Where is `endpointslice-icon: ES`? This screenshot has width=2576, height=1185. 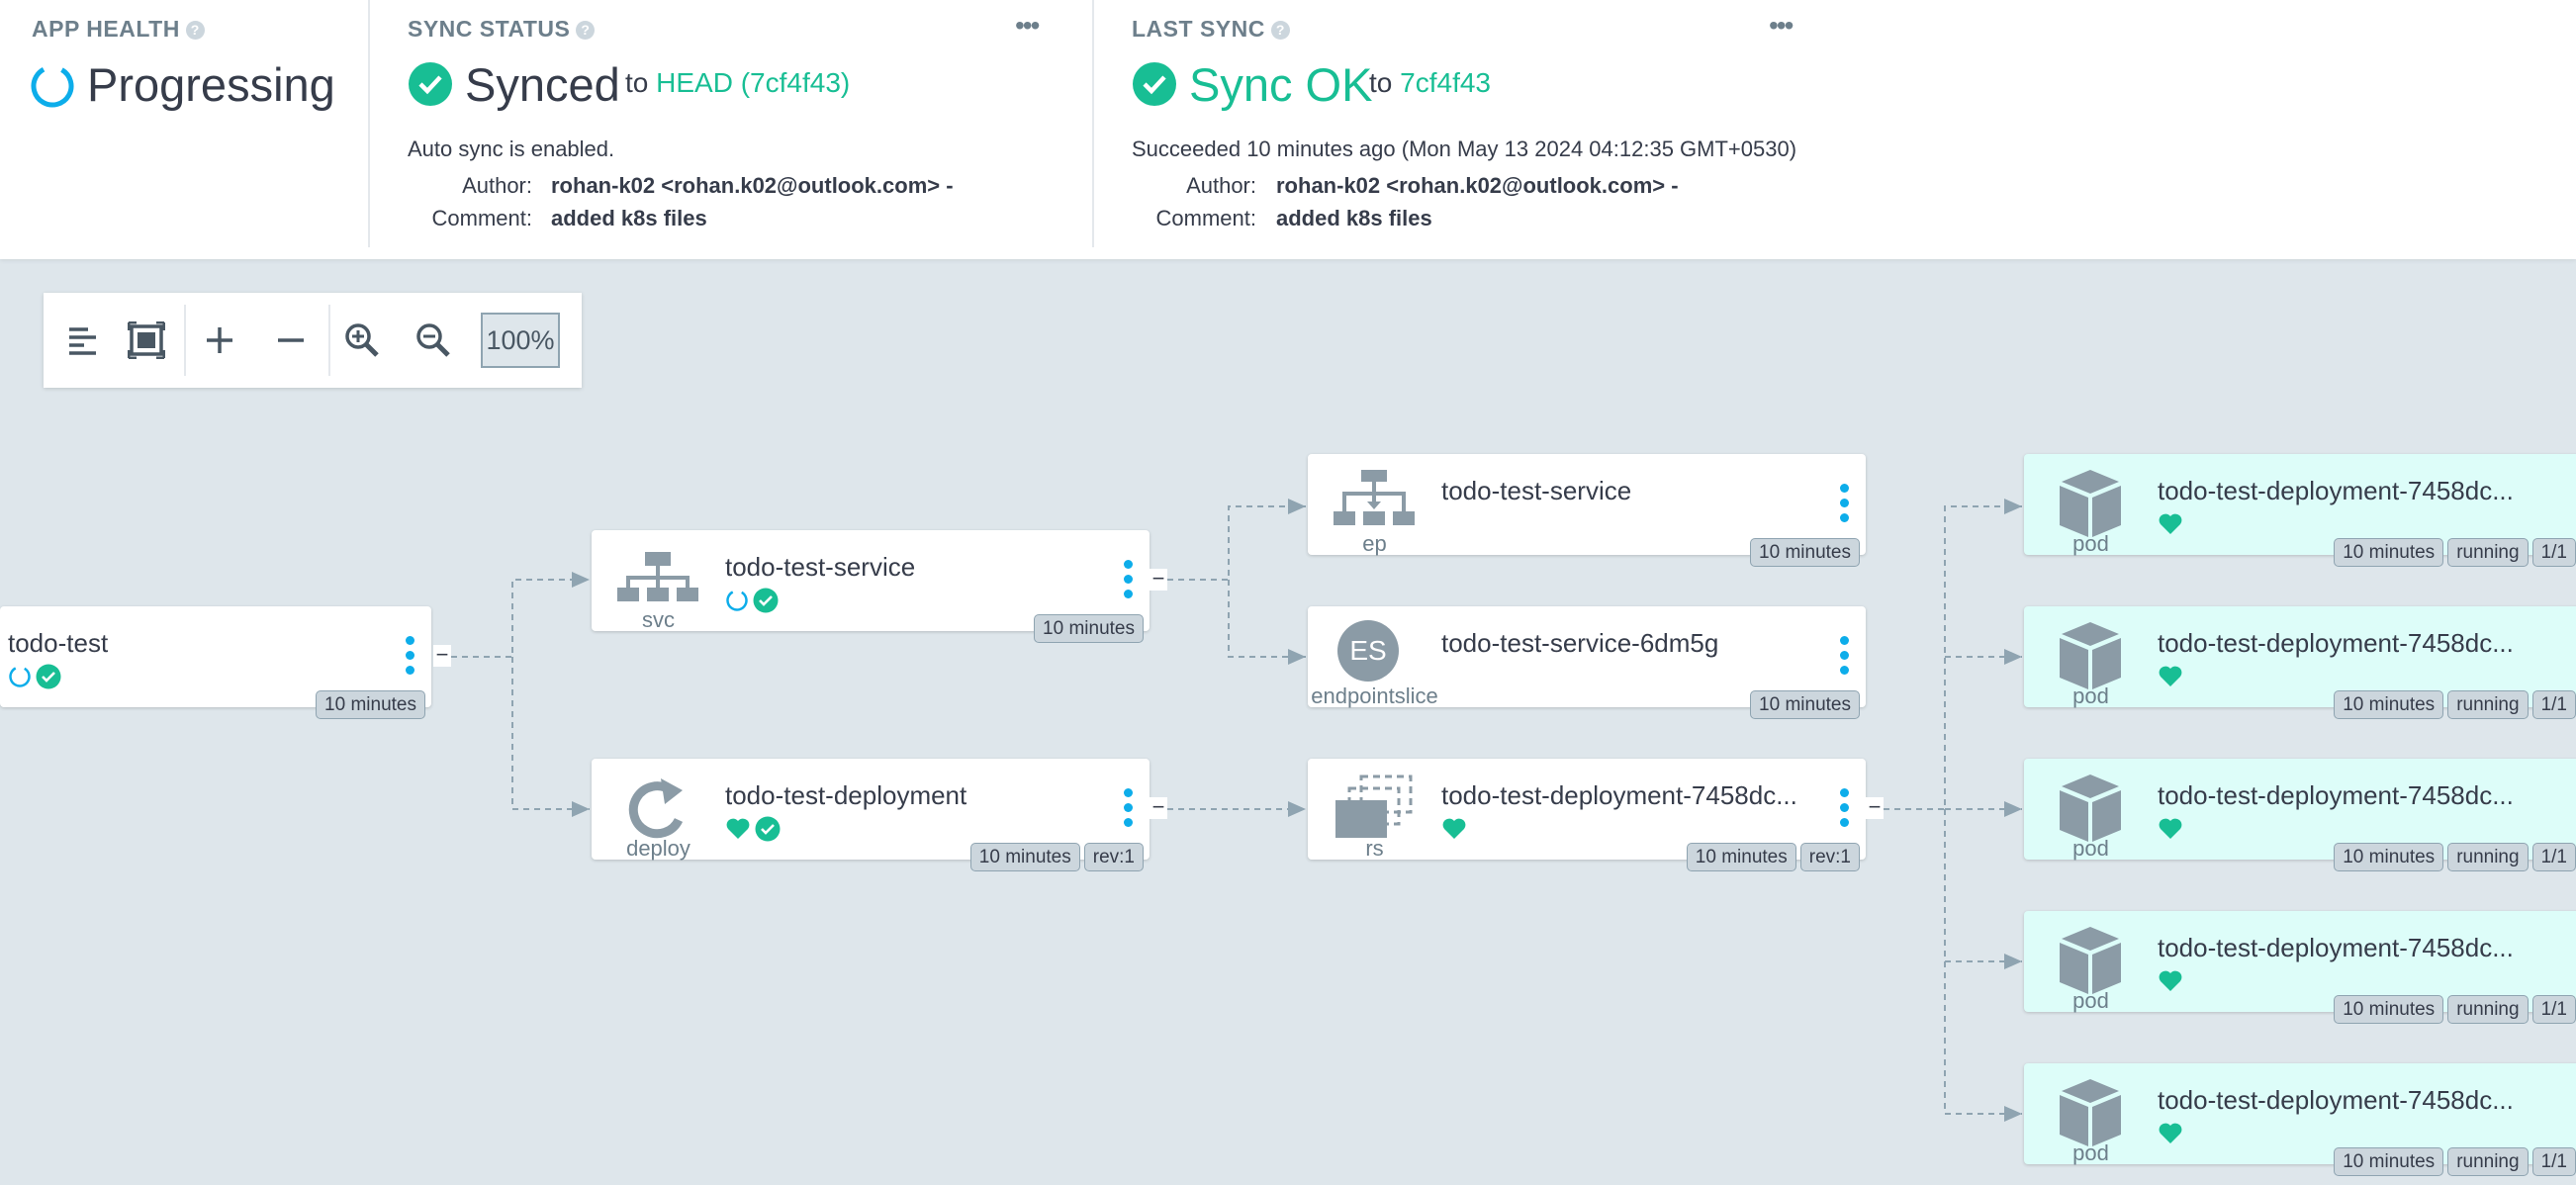
endpointslice-icon: ES is located at coordinates (1368, 651).